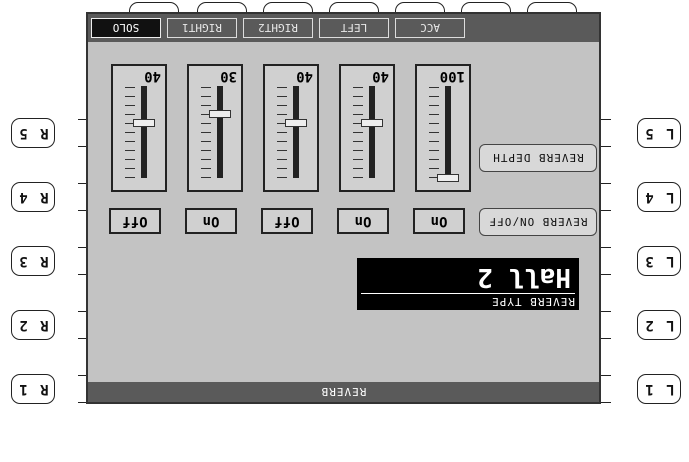 This screenshot has width=689, height=462. Describe the element at coordinates (291, 128) in the screenshot. I see `right2-depth-fader: 40` at that location.